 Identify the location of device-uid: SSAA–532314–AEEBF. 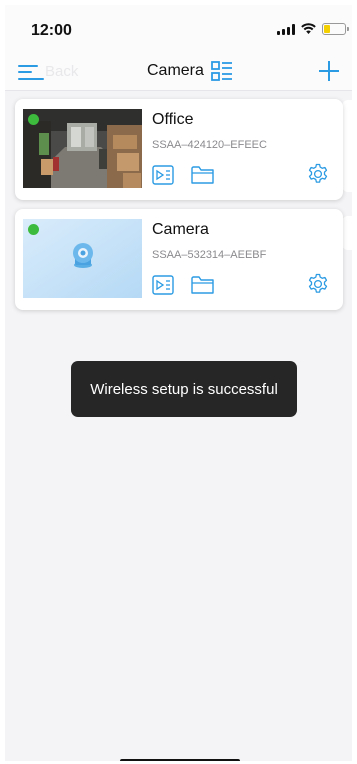
(209, 255).